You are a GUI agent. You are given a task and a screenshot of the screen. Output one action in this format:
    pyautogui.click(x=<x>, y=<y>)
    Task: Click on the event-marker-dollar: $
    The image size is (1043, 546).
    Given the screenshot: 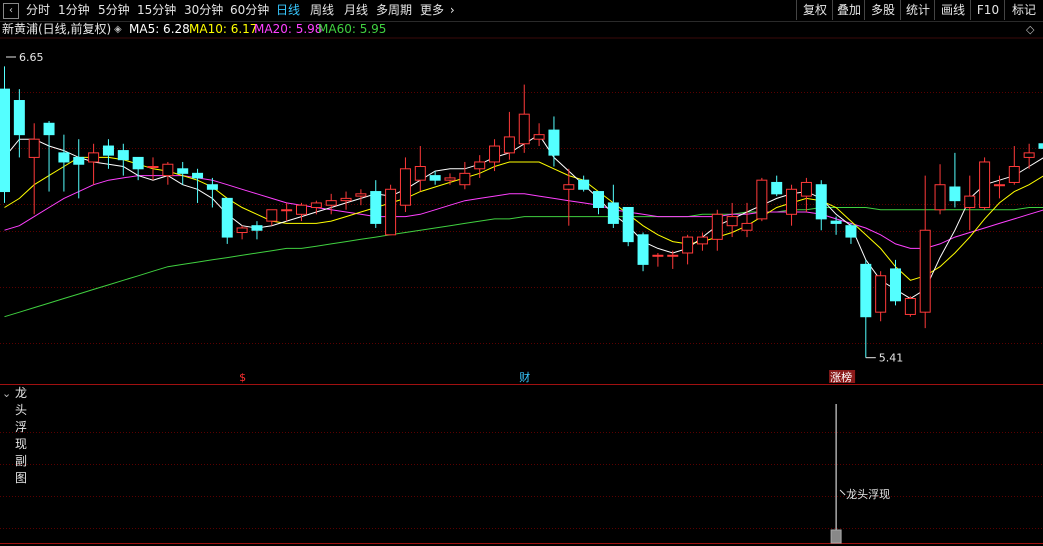 What is the action you would take?
    pyautogui.click(x=242, y=377)
    